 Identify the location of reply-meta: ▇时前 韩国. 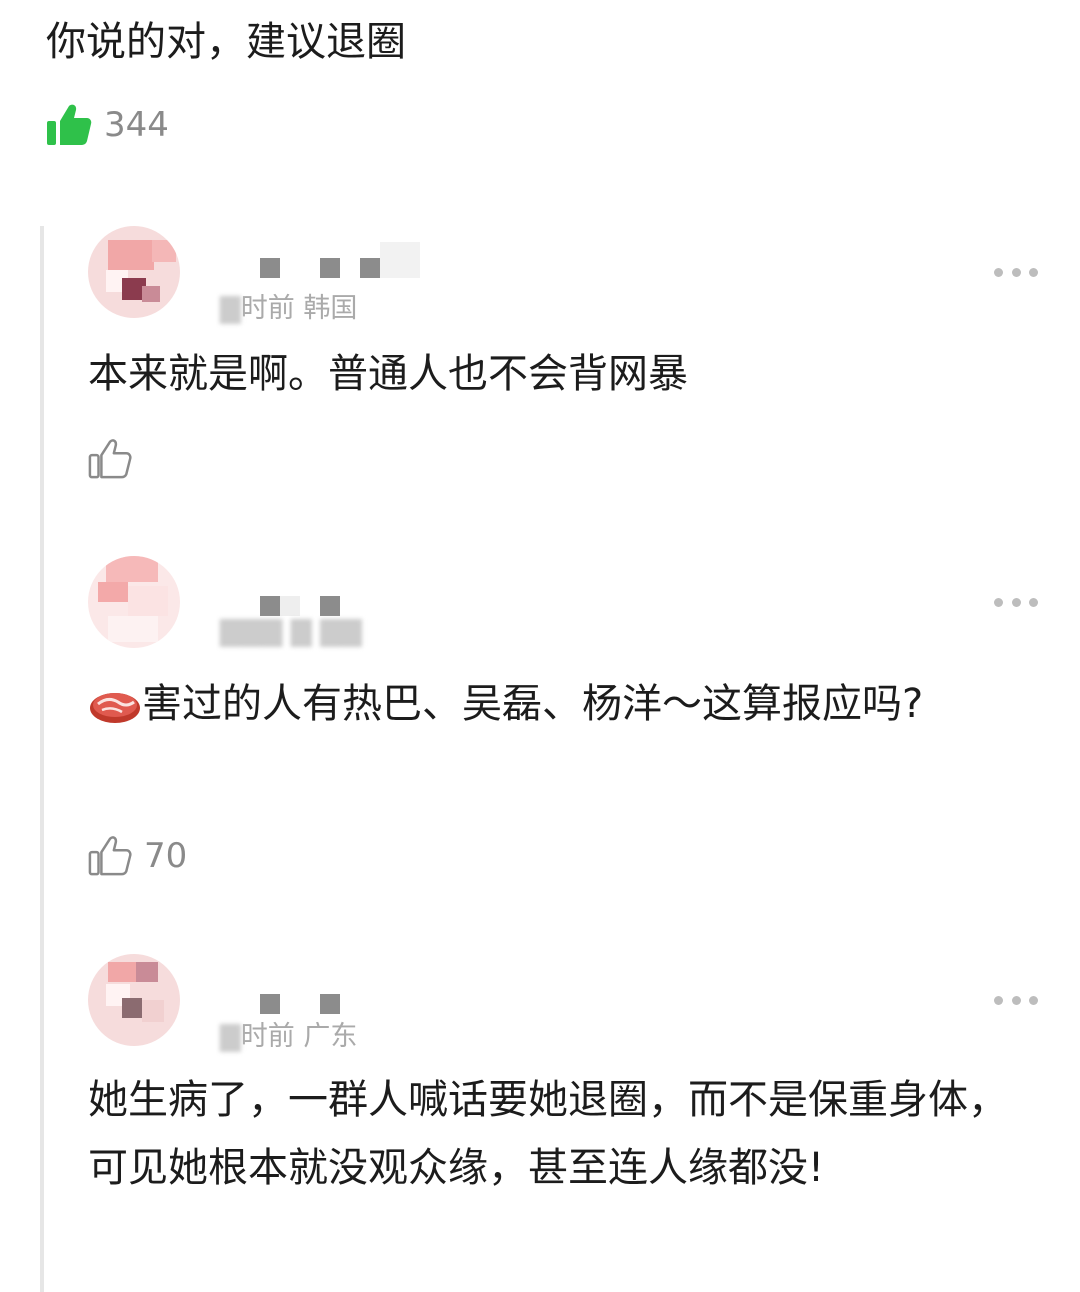
(289, 308).